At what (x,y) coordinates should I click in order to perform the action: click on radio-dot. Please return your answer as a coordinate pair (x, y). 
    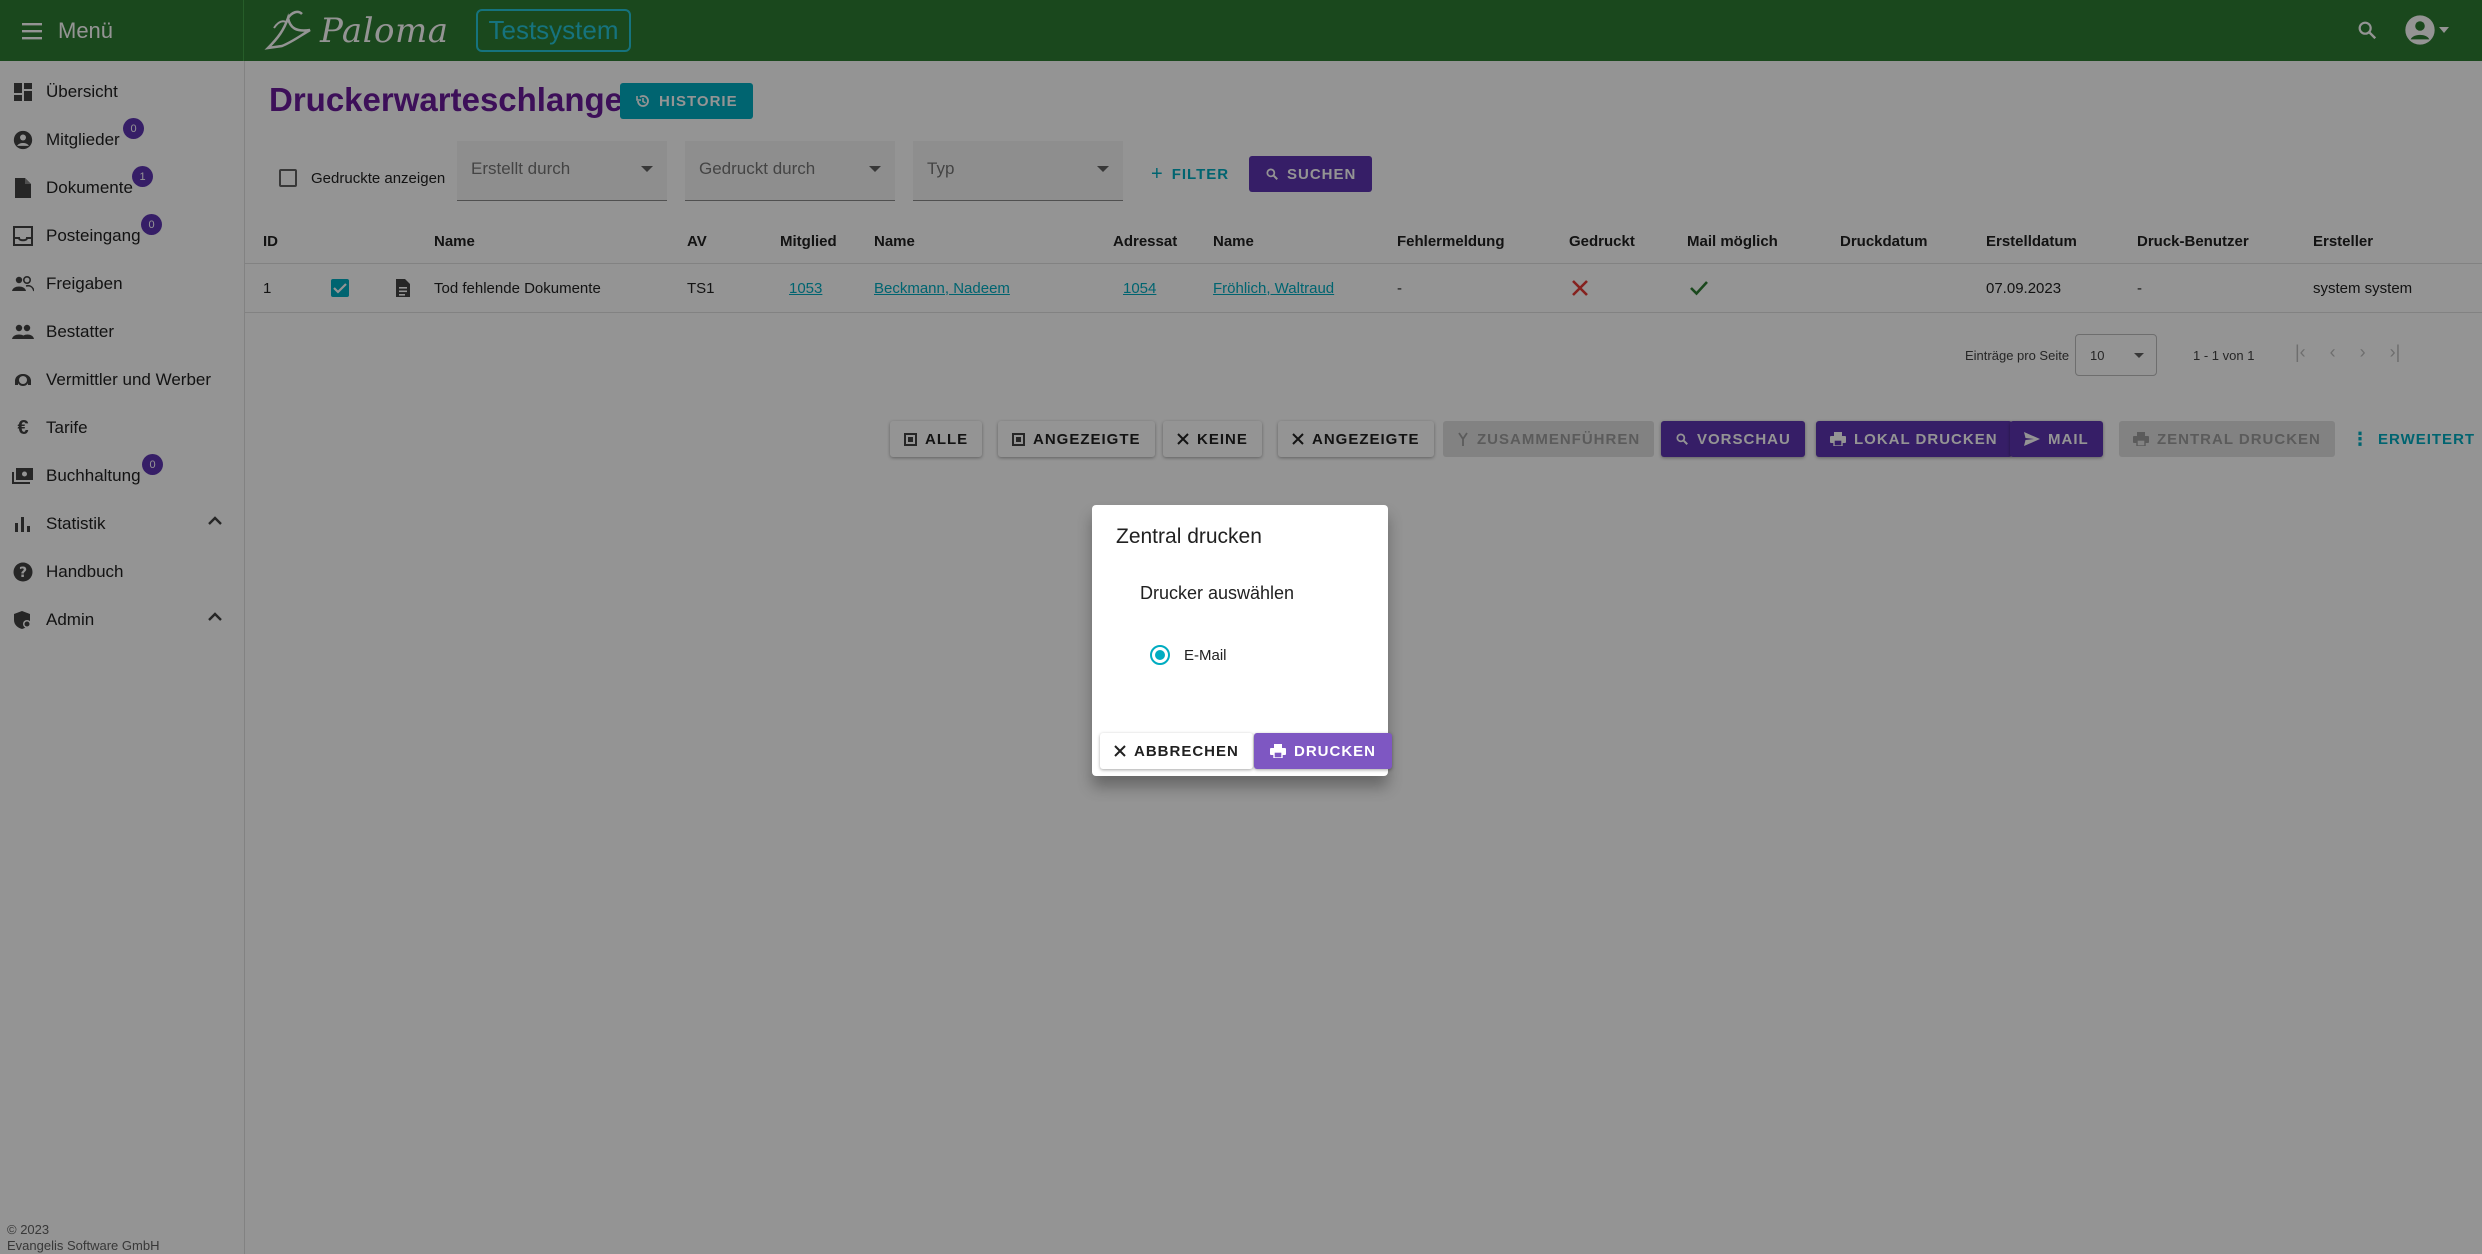
    Looking at the image, I should click on (1160, 655).